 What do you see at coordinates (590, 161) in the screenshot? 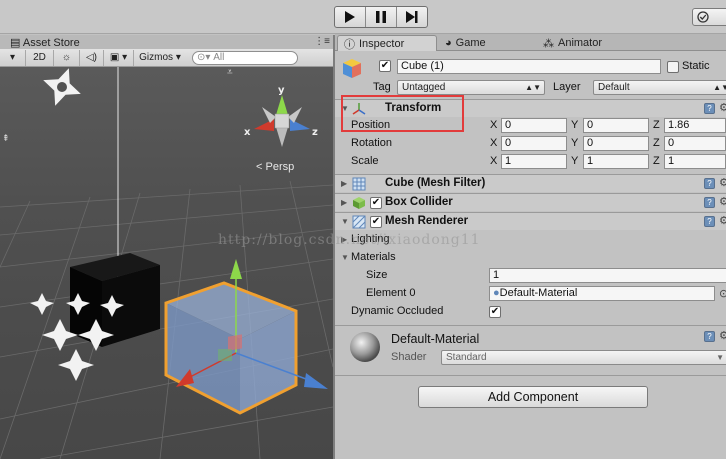
I see `scale-y-value: 1` at bounding box center [590, 161].